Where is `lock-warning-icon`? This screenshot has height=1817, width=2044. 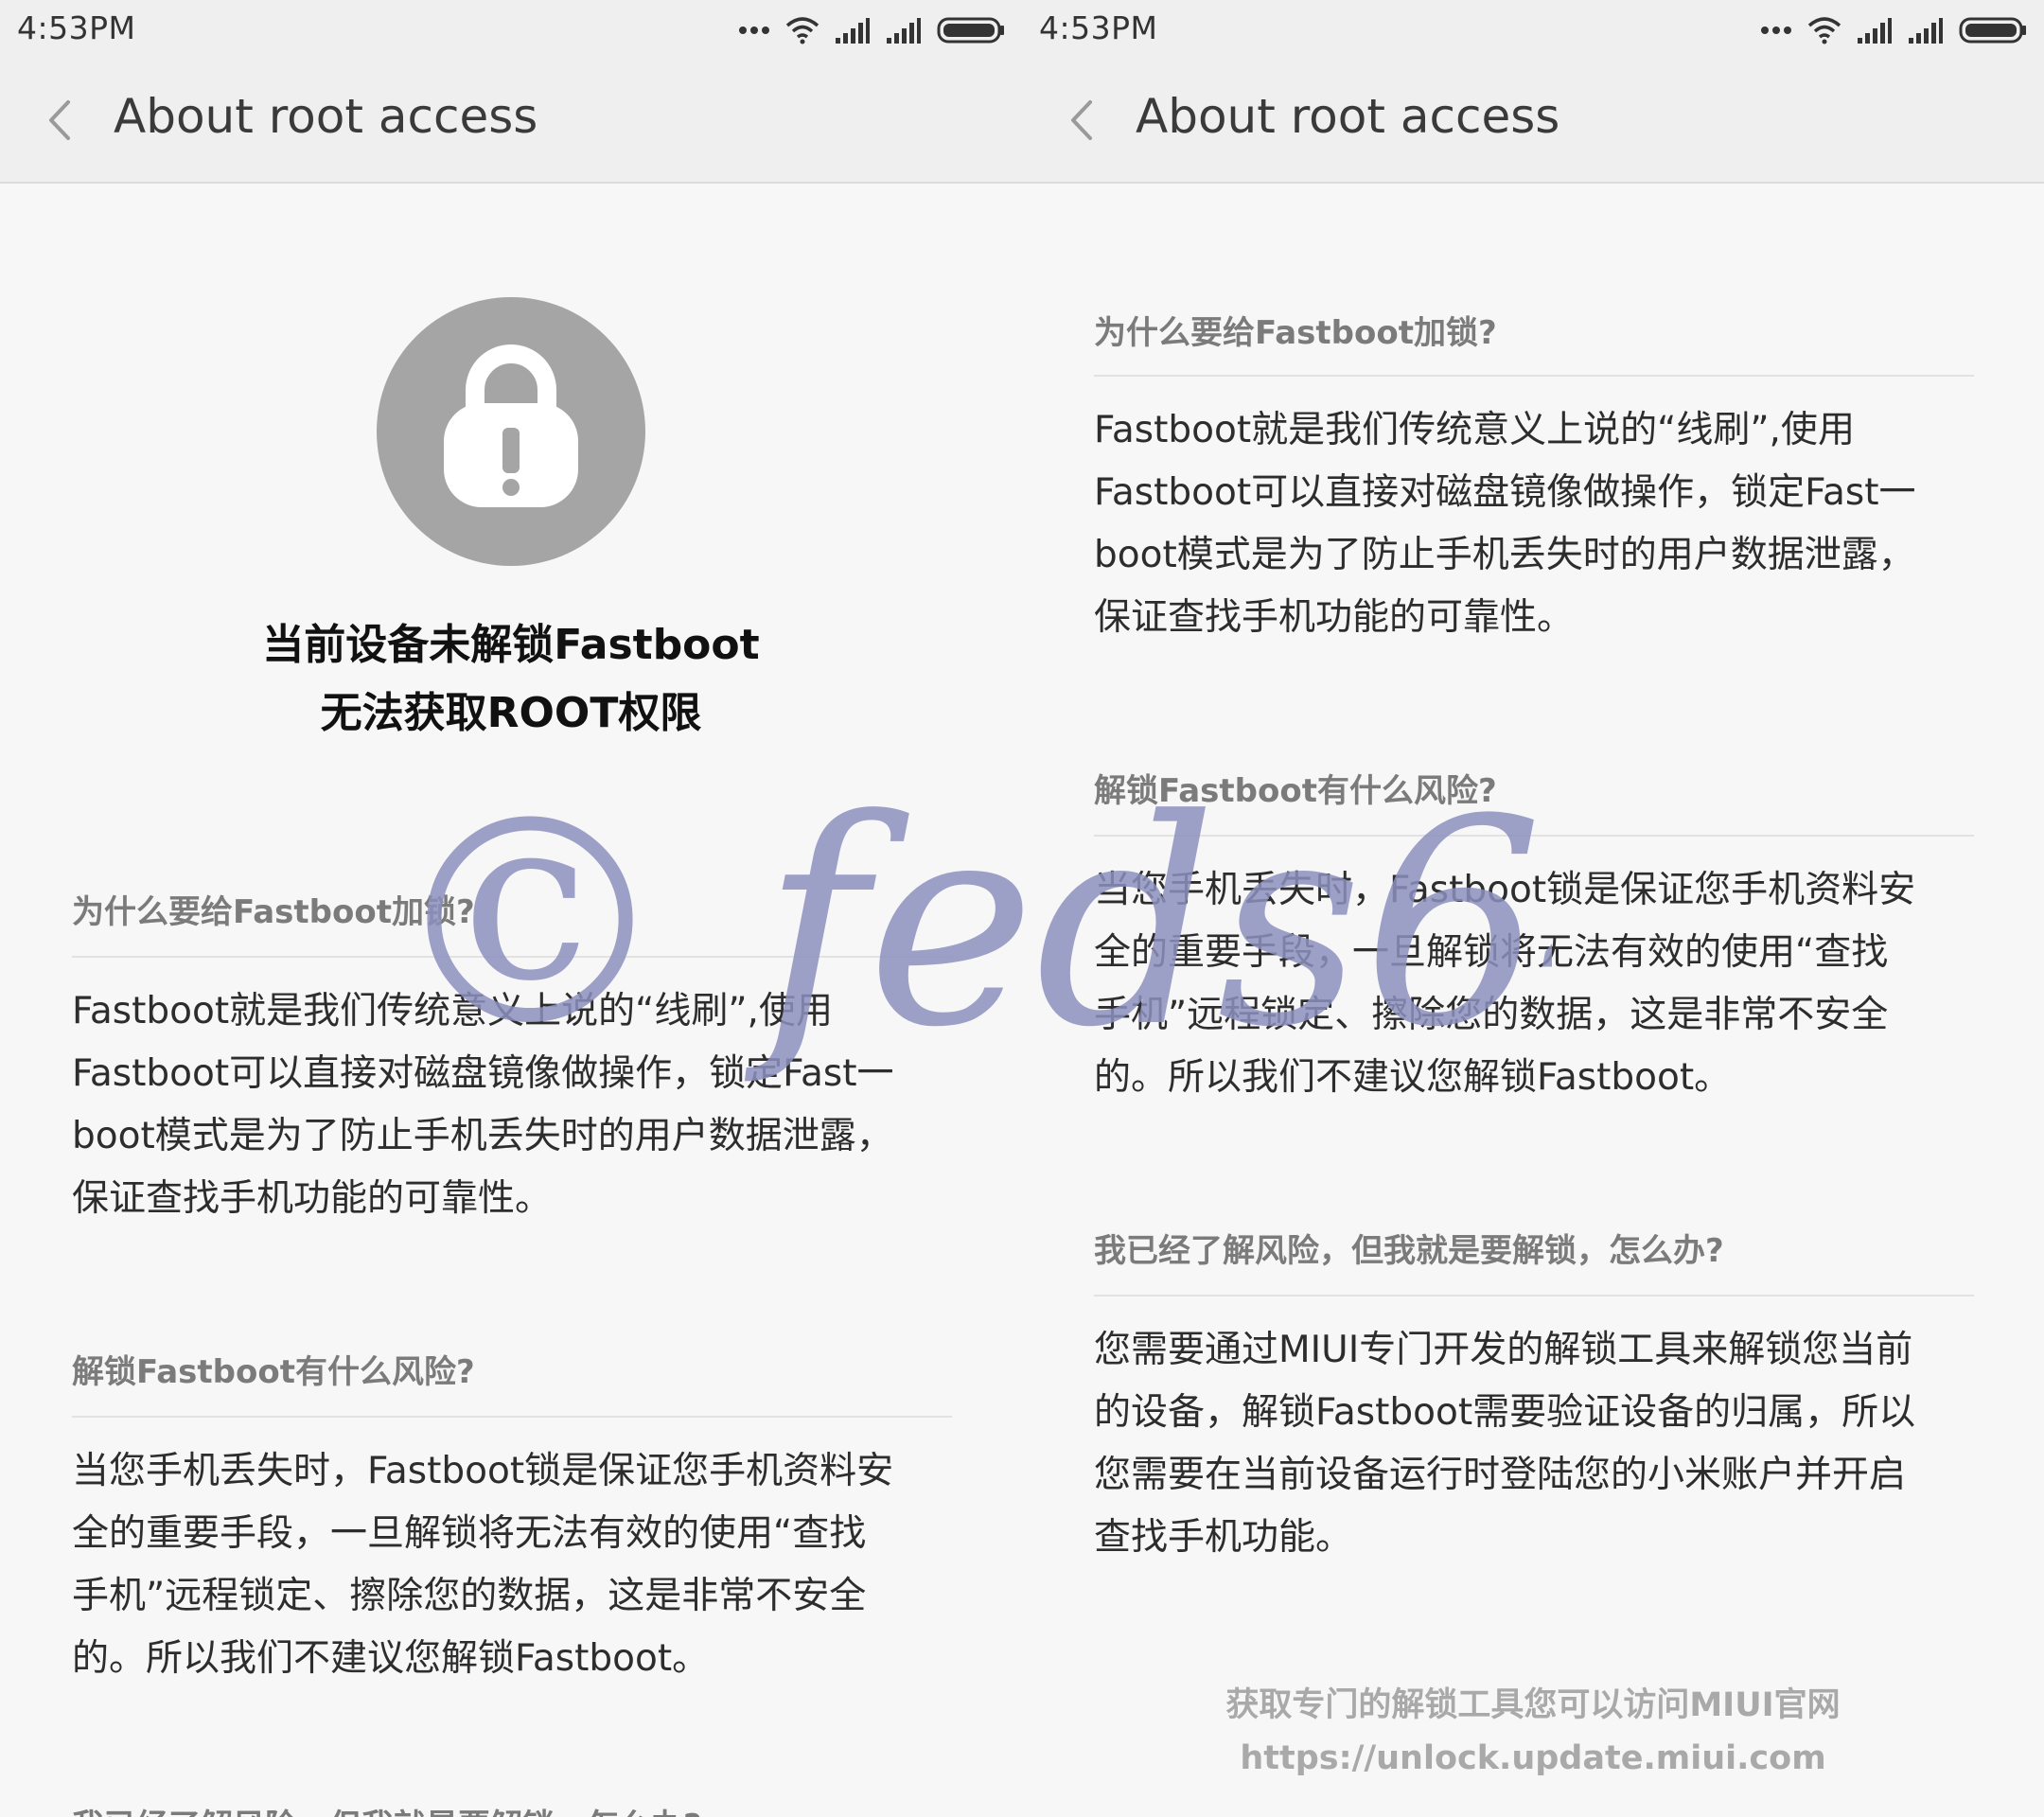
lock-warning-icon is located at coordinates (511, 431).